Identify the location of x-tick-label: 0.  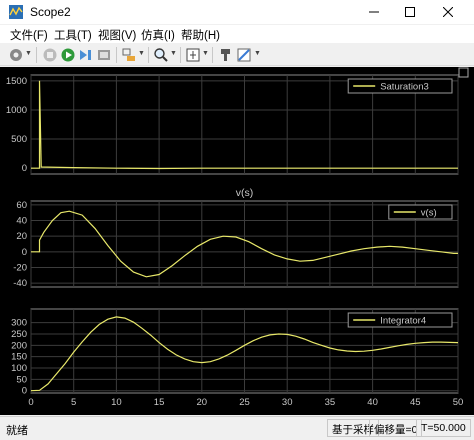
(30, 402).